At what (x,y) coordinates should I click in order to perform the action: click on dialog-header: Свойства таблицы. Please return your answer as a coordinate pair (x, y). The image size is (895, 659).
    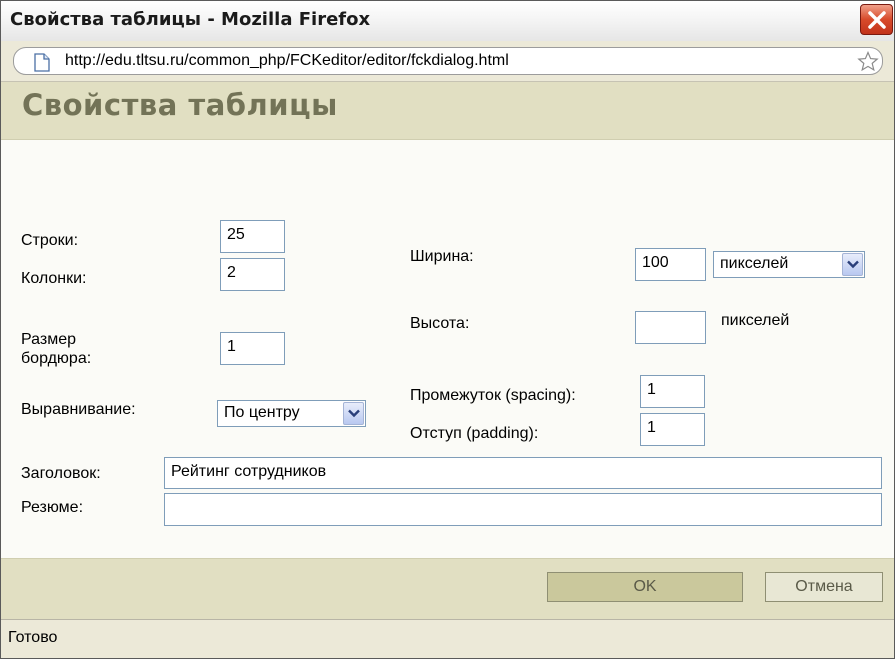
    Looking at the image, I should click on (447, 111).